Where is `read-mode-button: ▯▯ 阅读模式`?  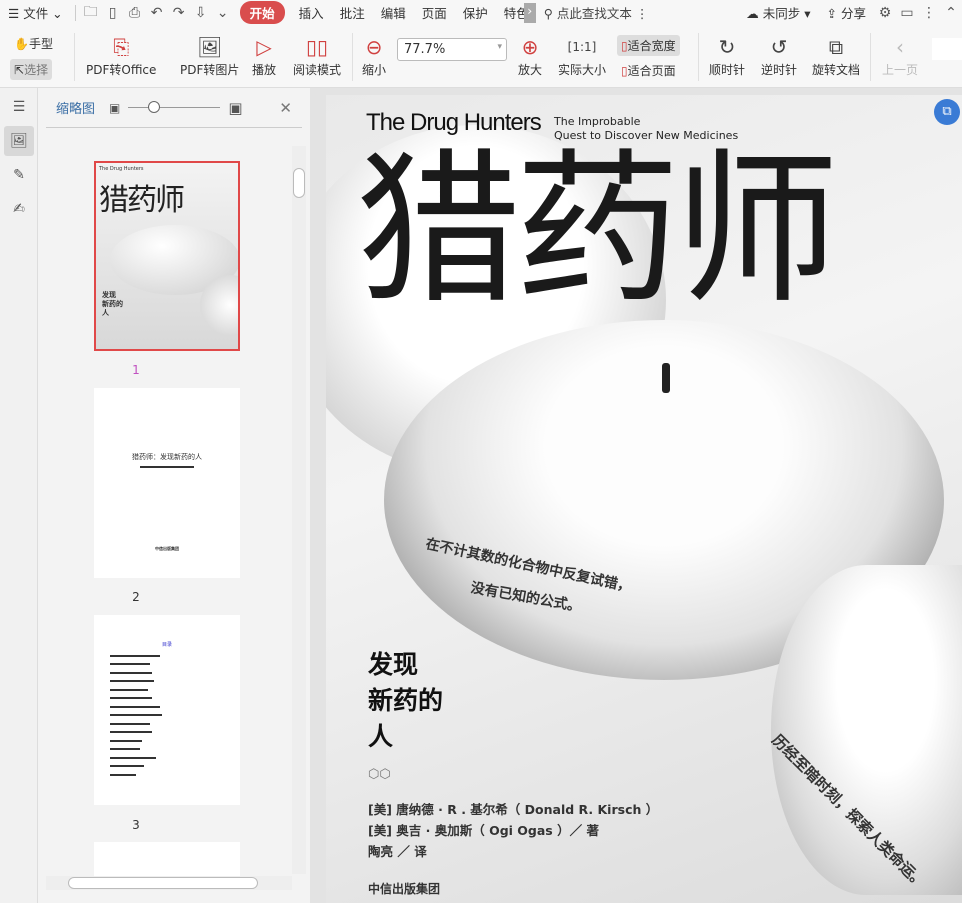 read-mode-button: ▯▯ 阅读模式 is located at coordinates (317, 55).